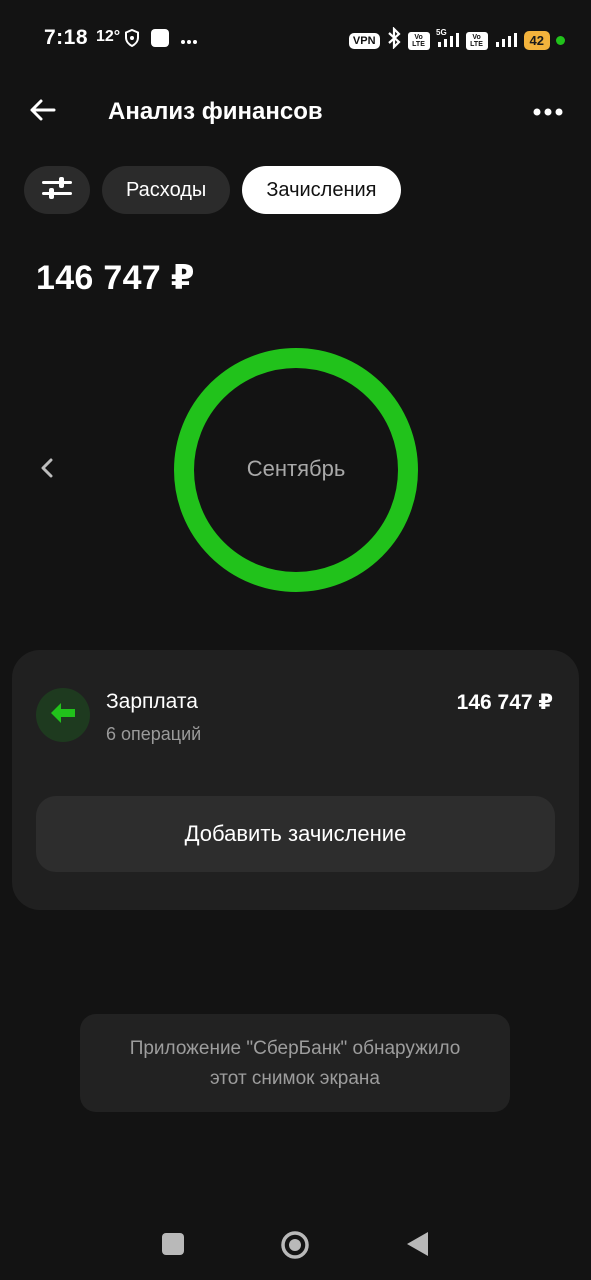 This screenshot has width=591, height=1280. Describe the element at coordinates (476, 40) in the screenshot. I see `volte-badge-2: Vo LTE` at that location.